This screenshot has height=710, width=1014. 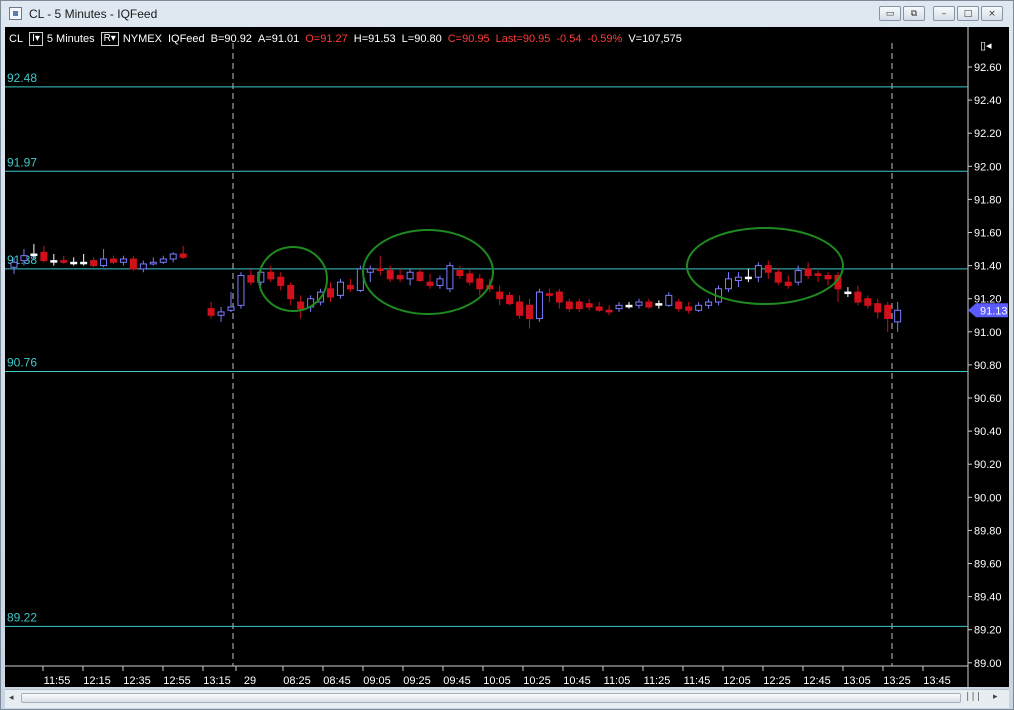 What do you see at coordinates (457, 681) in the screenshot?
I see `x-tick-label: 09:45` at bounding box center [457, 681].